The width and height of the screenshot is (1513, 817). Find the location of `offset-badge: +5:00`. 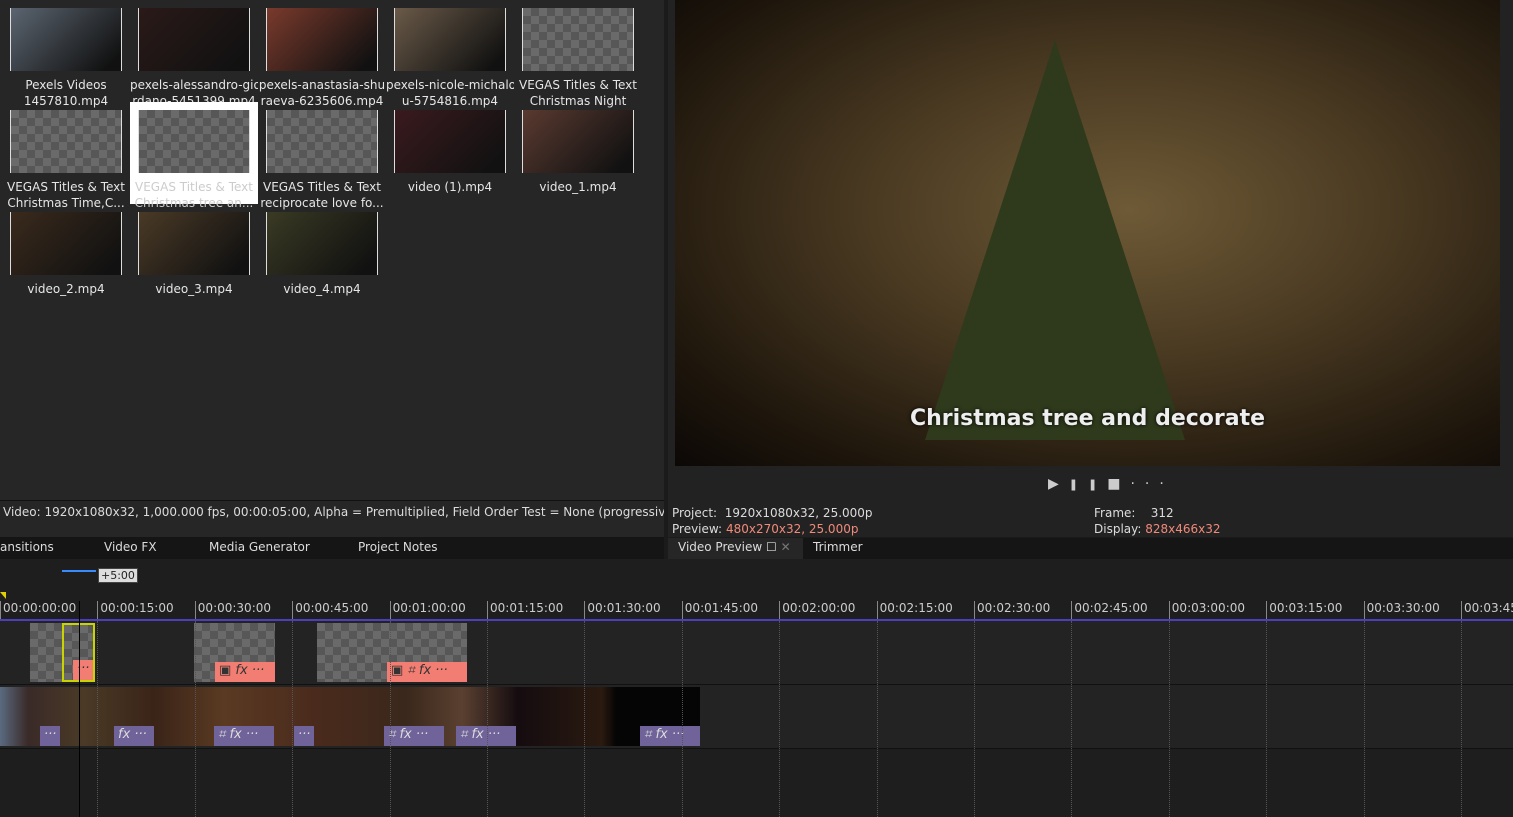

offset-badge: +5:00 is located at coordinates (118, 575).